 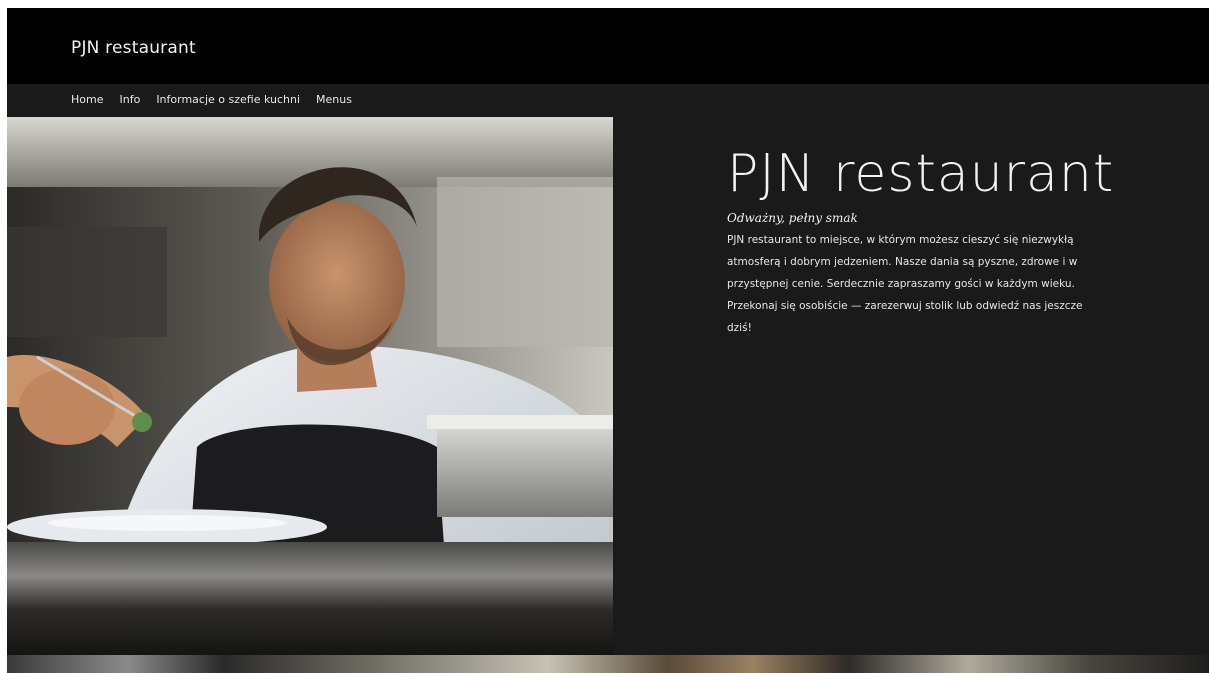 I want to click on nav-item-home: Home, so click(x=87, y=102).